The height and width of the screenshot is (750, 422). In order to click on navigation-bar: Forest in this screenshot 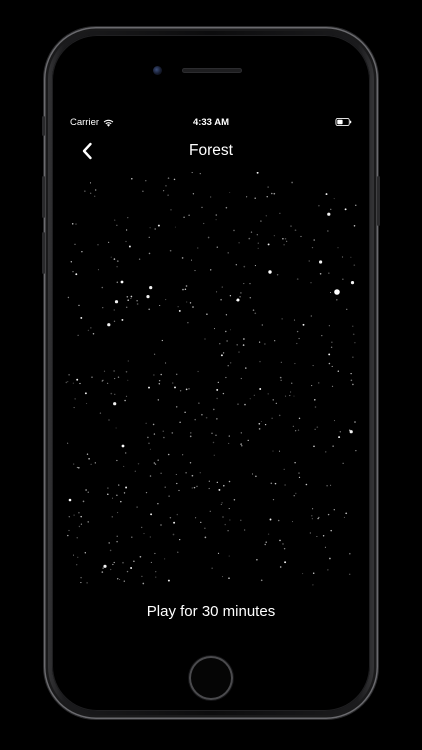, I will do `click(211, 151)`.